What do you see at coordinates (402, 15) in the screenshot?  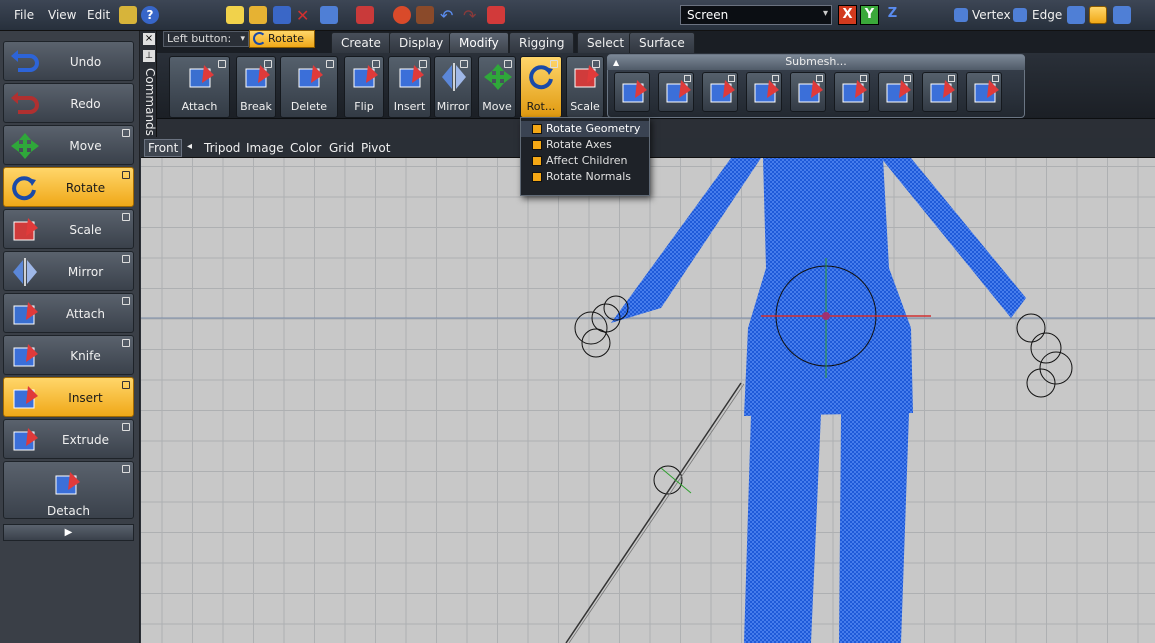 I see `render-icon` at bounding box center [402, 15].